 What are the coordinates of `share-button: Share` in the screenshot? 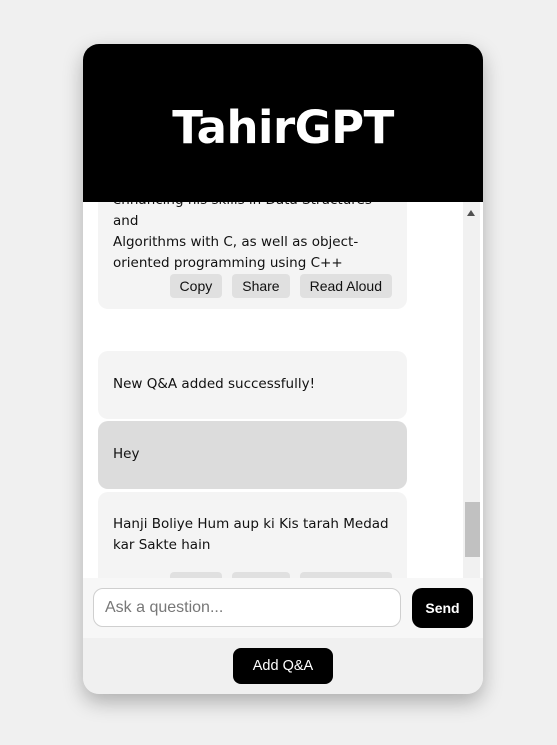 It's located at (261, 286).